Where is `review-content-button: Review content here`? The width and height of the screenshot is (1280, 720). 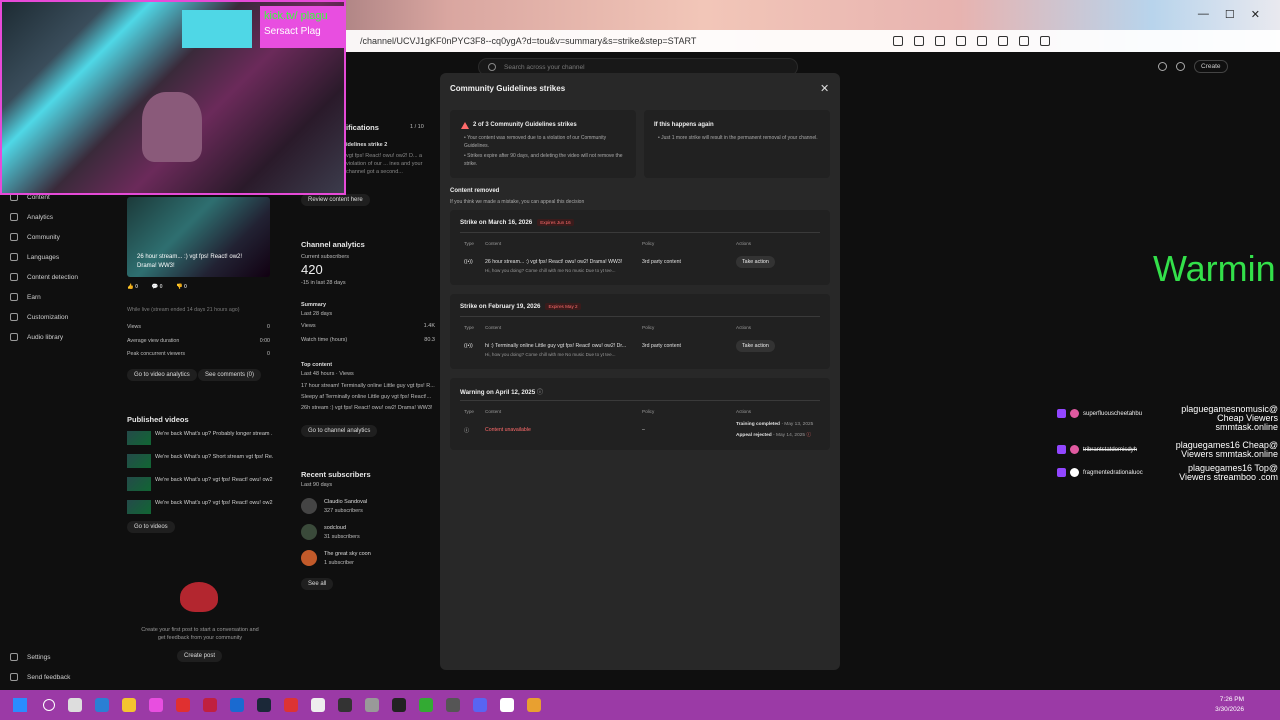
review-content-button: Review content here is located at coordinates (335, 200).